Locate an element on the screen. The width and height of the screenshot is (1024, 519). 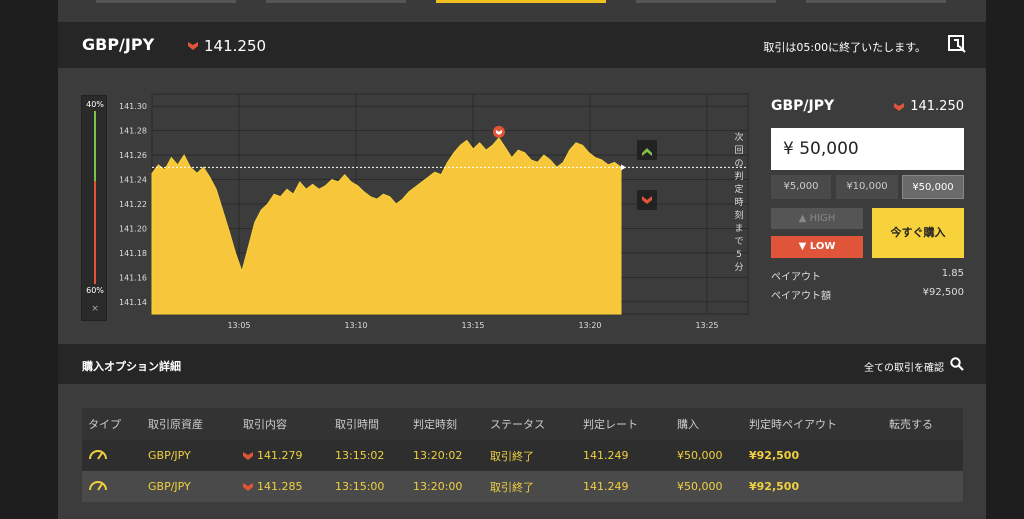
low-button: ▼ LOW is located at coordinates (817, 247).